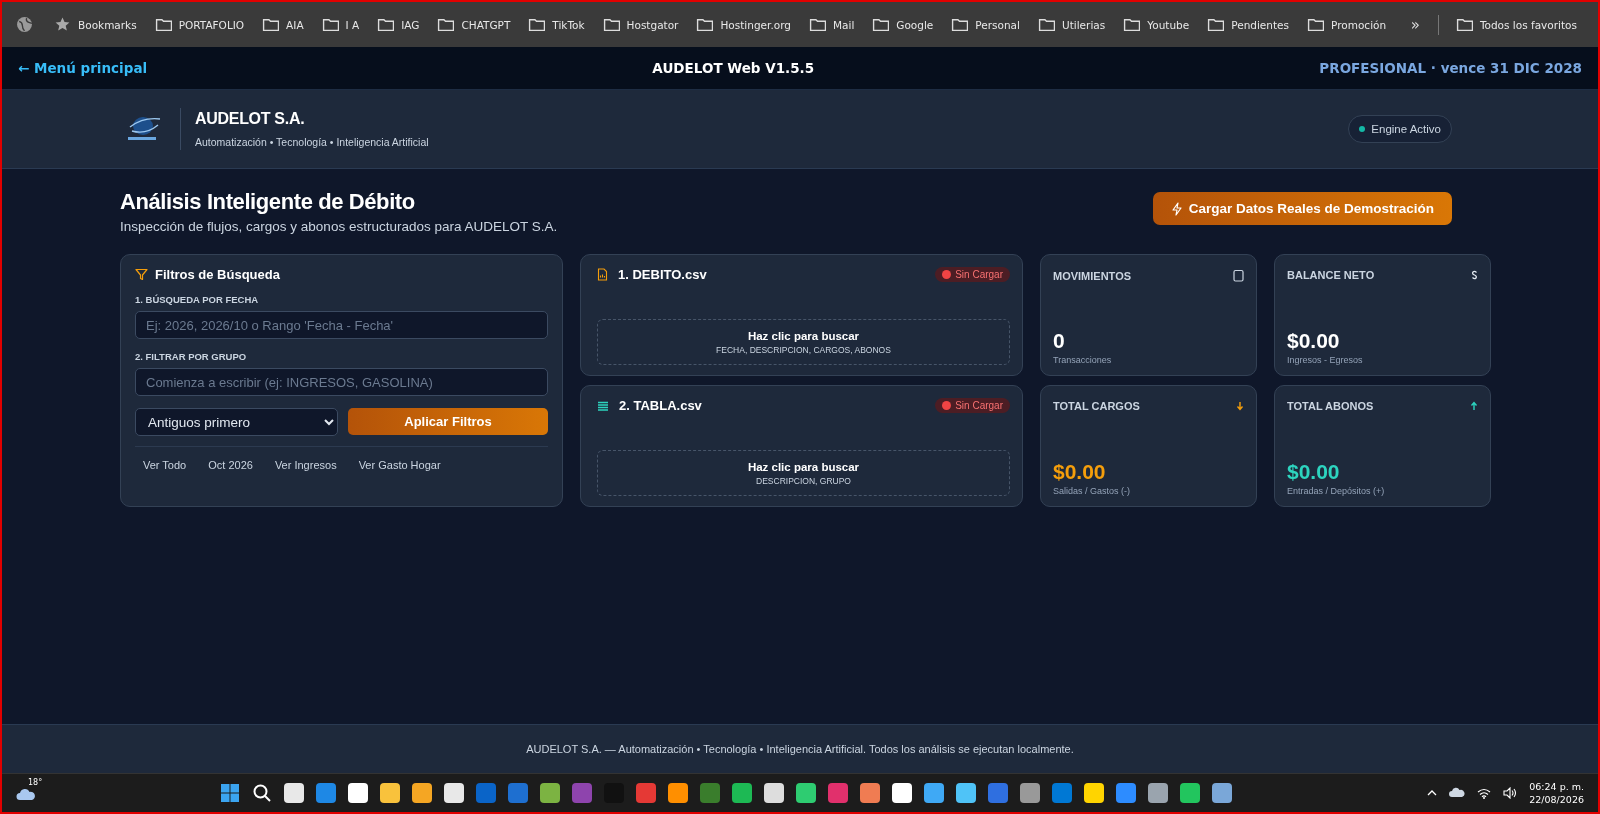 This screenshot has height=814, width=1600. I want to click on quick-filter-button: Ver Todo, so click(165, 465).